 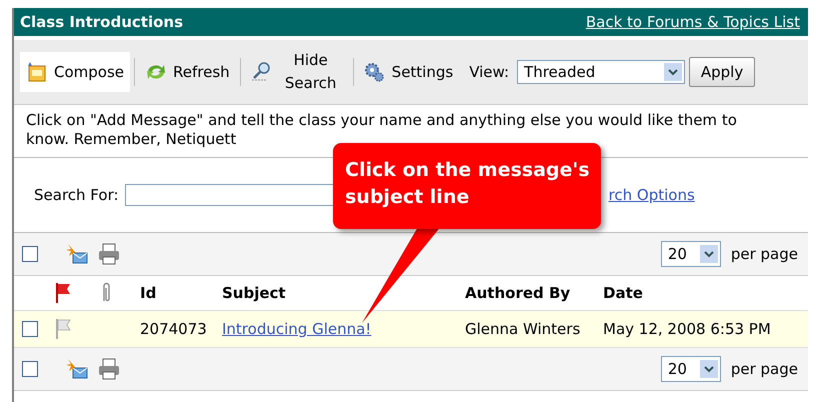 I want to click on apply-button: Apply, so click(x=722, y=72).